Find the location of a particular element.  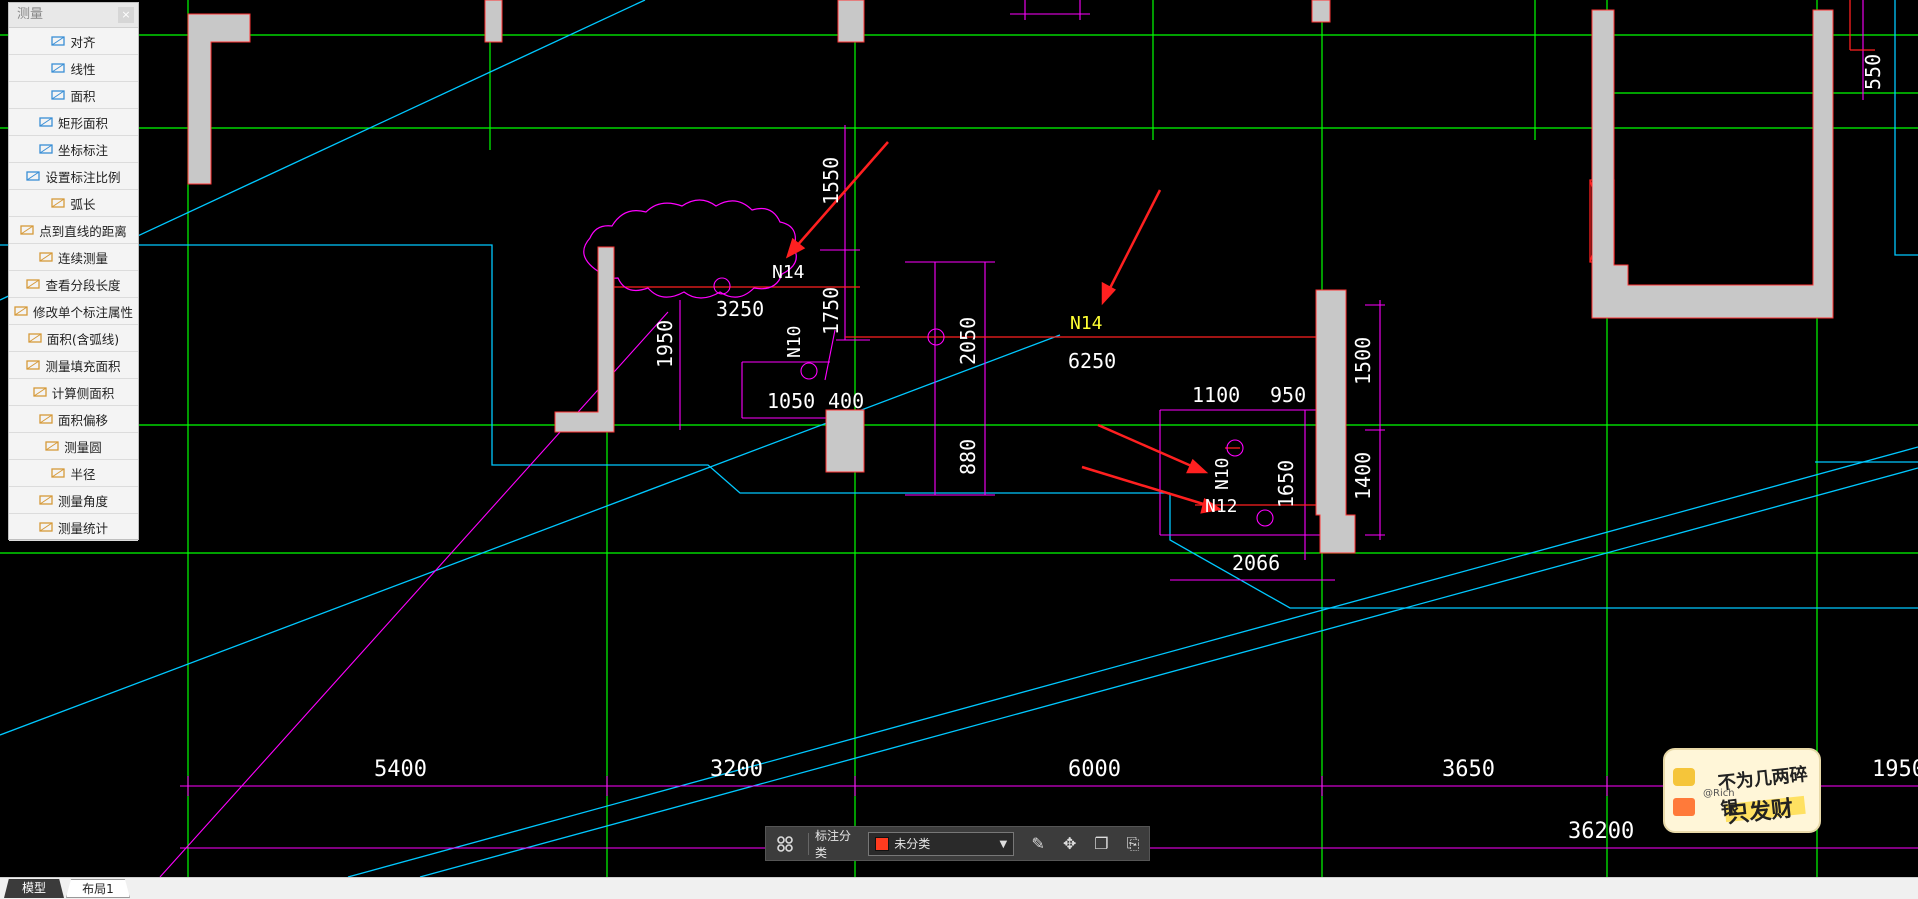

measure-item-label: 矩形面积 is located at coordinates (82, 123).